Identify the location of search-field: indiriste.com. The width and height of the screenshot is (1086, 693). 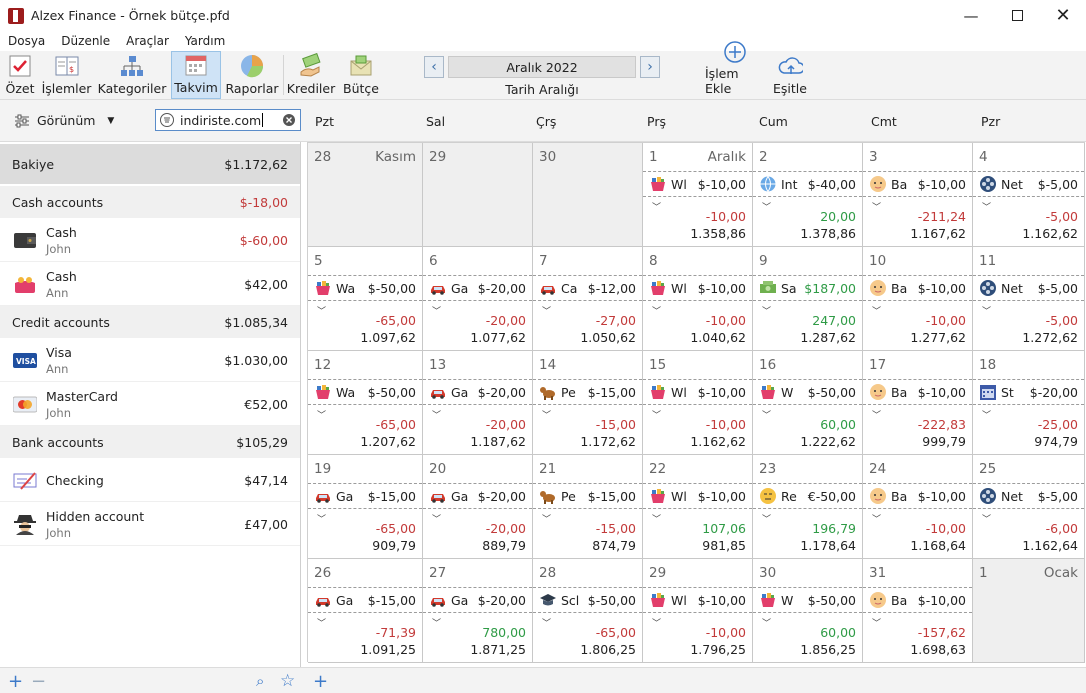
(228, 120).